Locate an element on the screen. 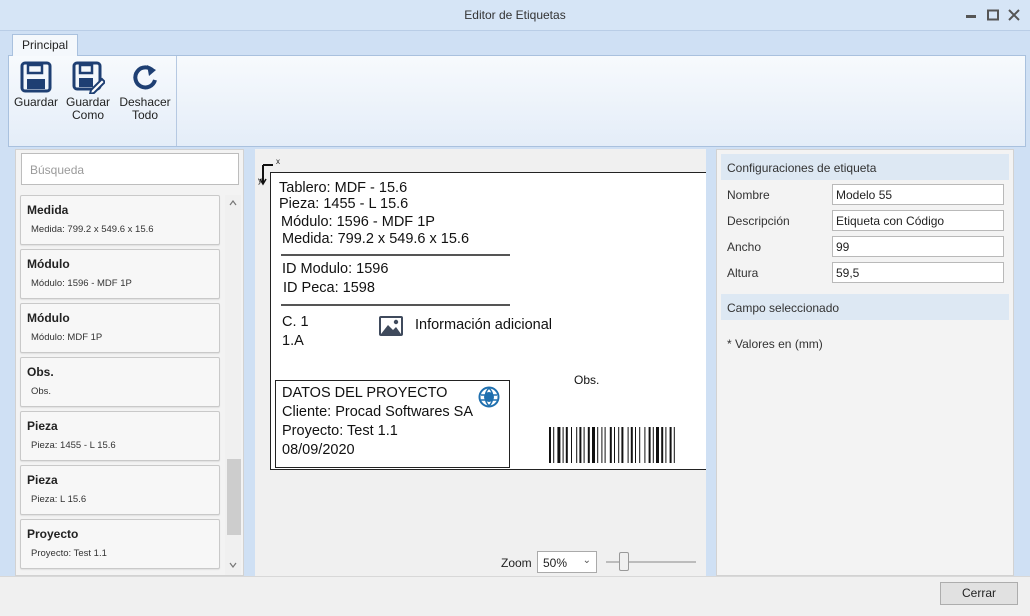  list-item: Módulo Módulo: MDF 1P is located at coordinates (120, 328).